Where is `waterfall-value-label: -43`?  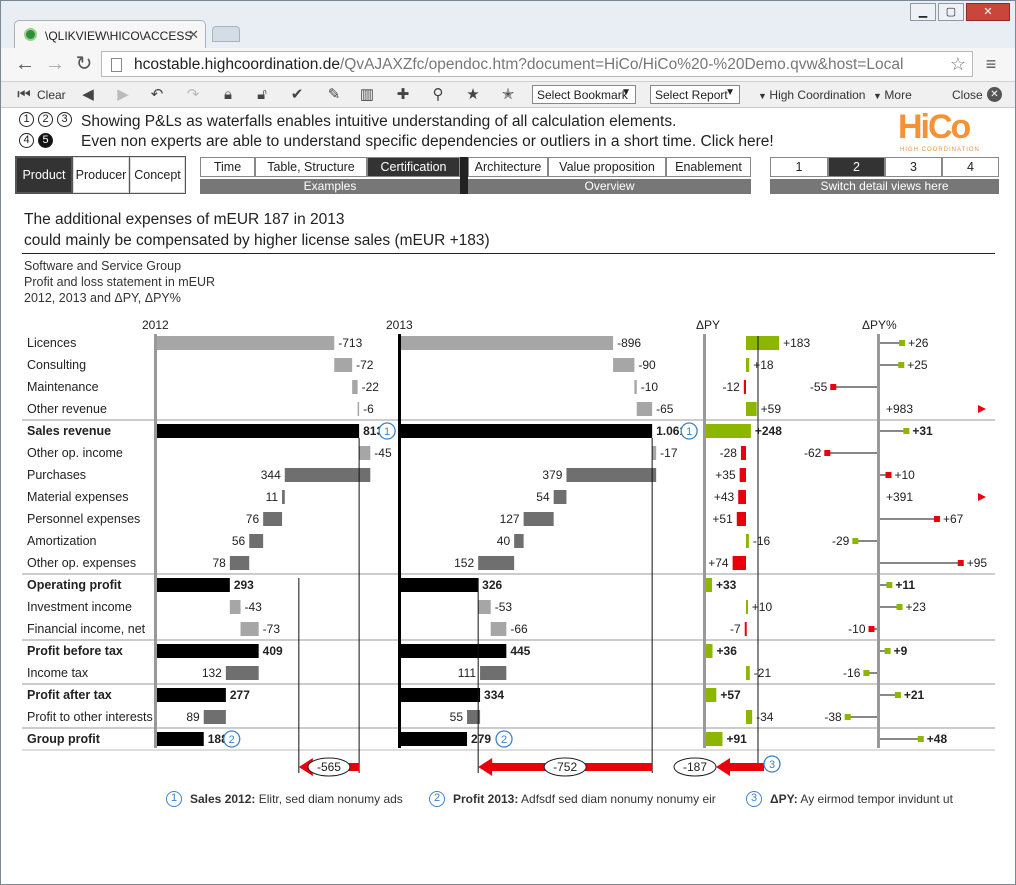 waterfall-value-label: -43 is located at coordinates (254, 607).